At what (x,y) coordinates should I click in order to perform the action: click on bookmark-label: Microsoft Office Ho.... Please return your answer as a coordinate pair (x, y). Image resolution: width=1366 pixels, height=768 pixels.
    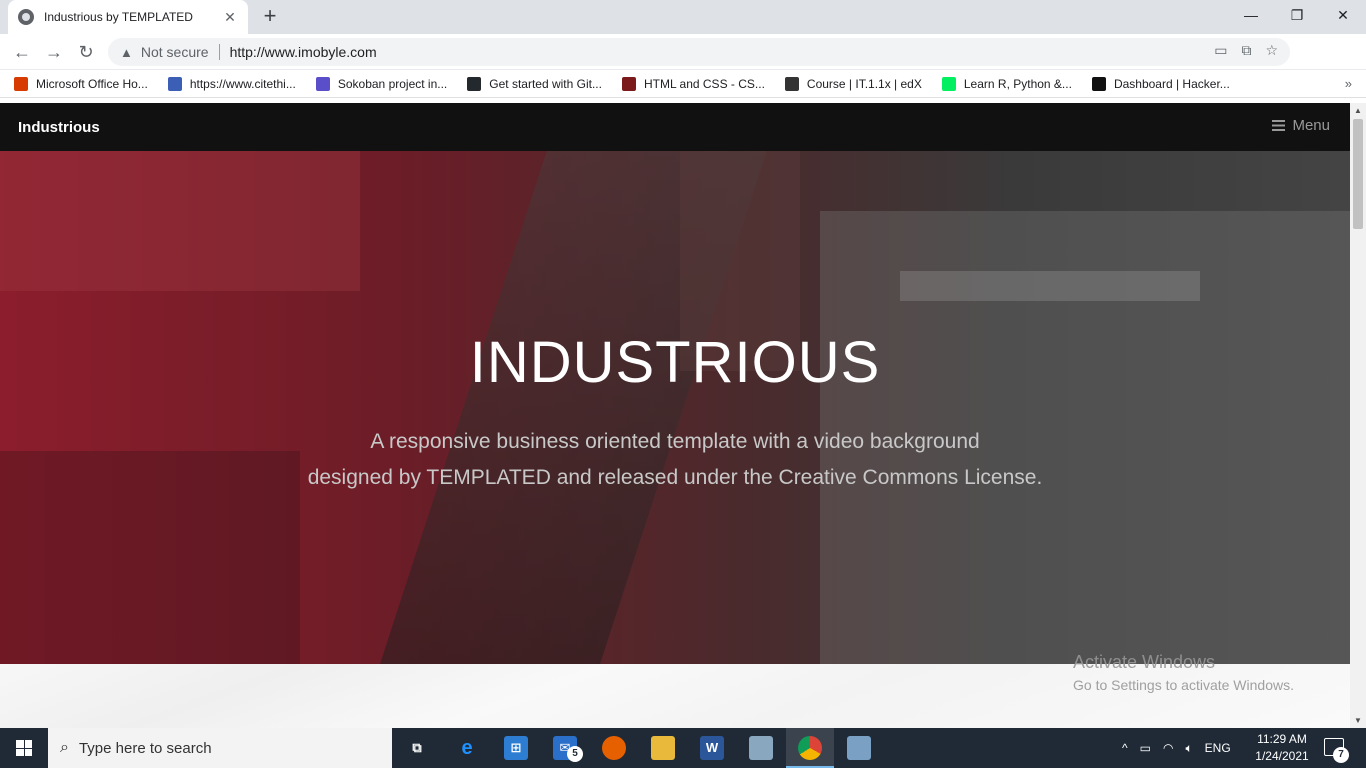
    Looking at the image, I should click on (92, 83).